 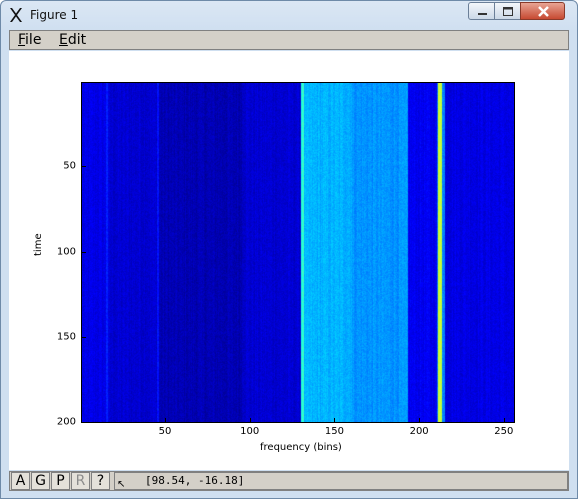 What do you see at coordinates (20, 481) in the screenshot?
I see `tool-button-a: A` at bounding box center [20, 481].